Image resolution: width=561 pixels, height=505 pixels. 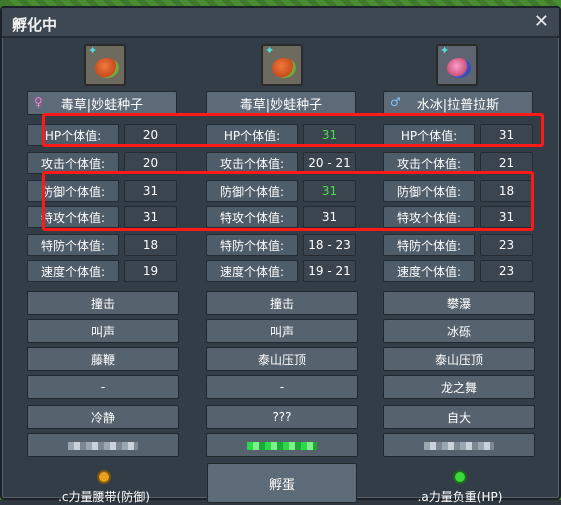 I want to click on stat-row-spdef: 特防个体值: 18 - 23, so click(x=284, y=245).